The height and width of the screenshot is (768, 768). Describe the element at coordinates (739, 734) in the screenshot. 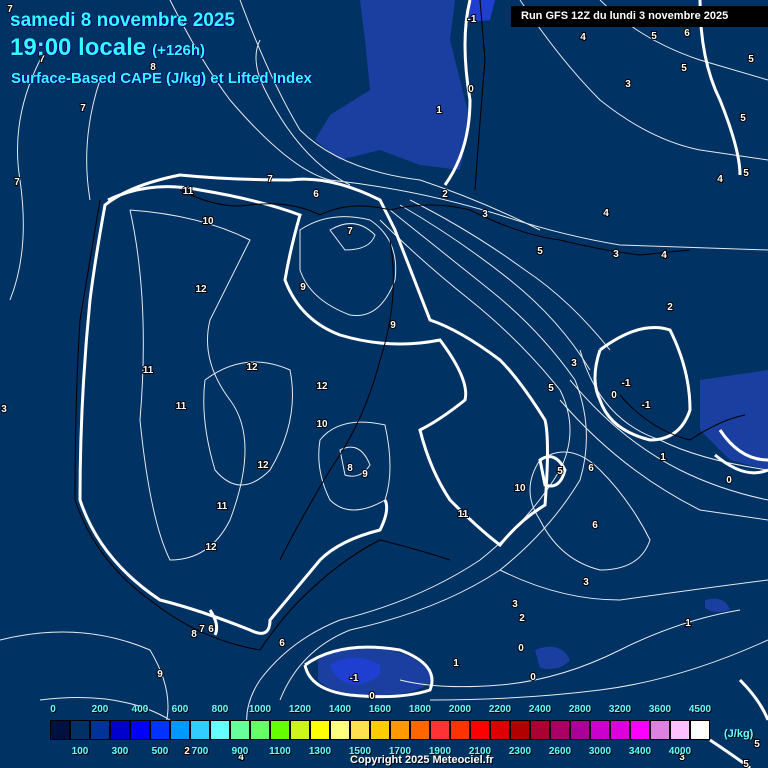

I see `legend-unit: (J/kg)` at that location.